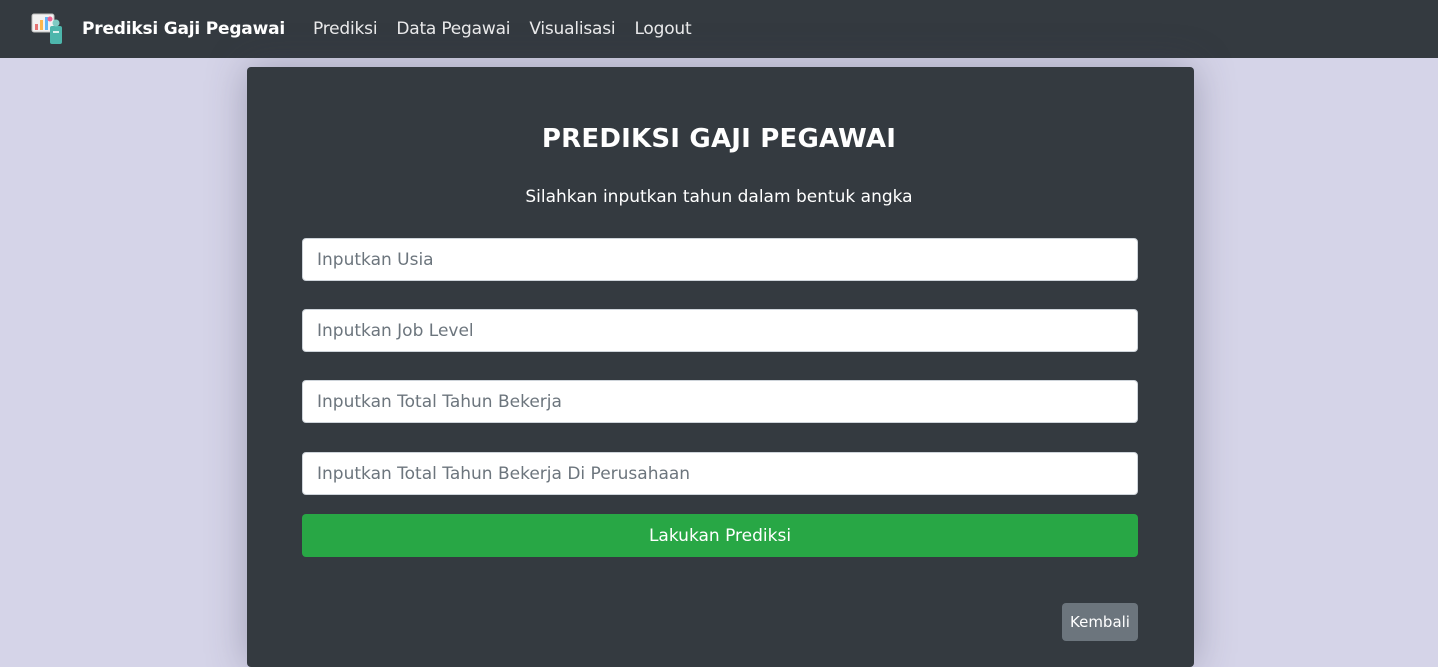 The width and height of the screenshot is (1438, 667). Describe the element at coordinates (183, 29) in the screenshot. I see `brand-title: Prediksi Gaji Pegawai` at that location.